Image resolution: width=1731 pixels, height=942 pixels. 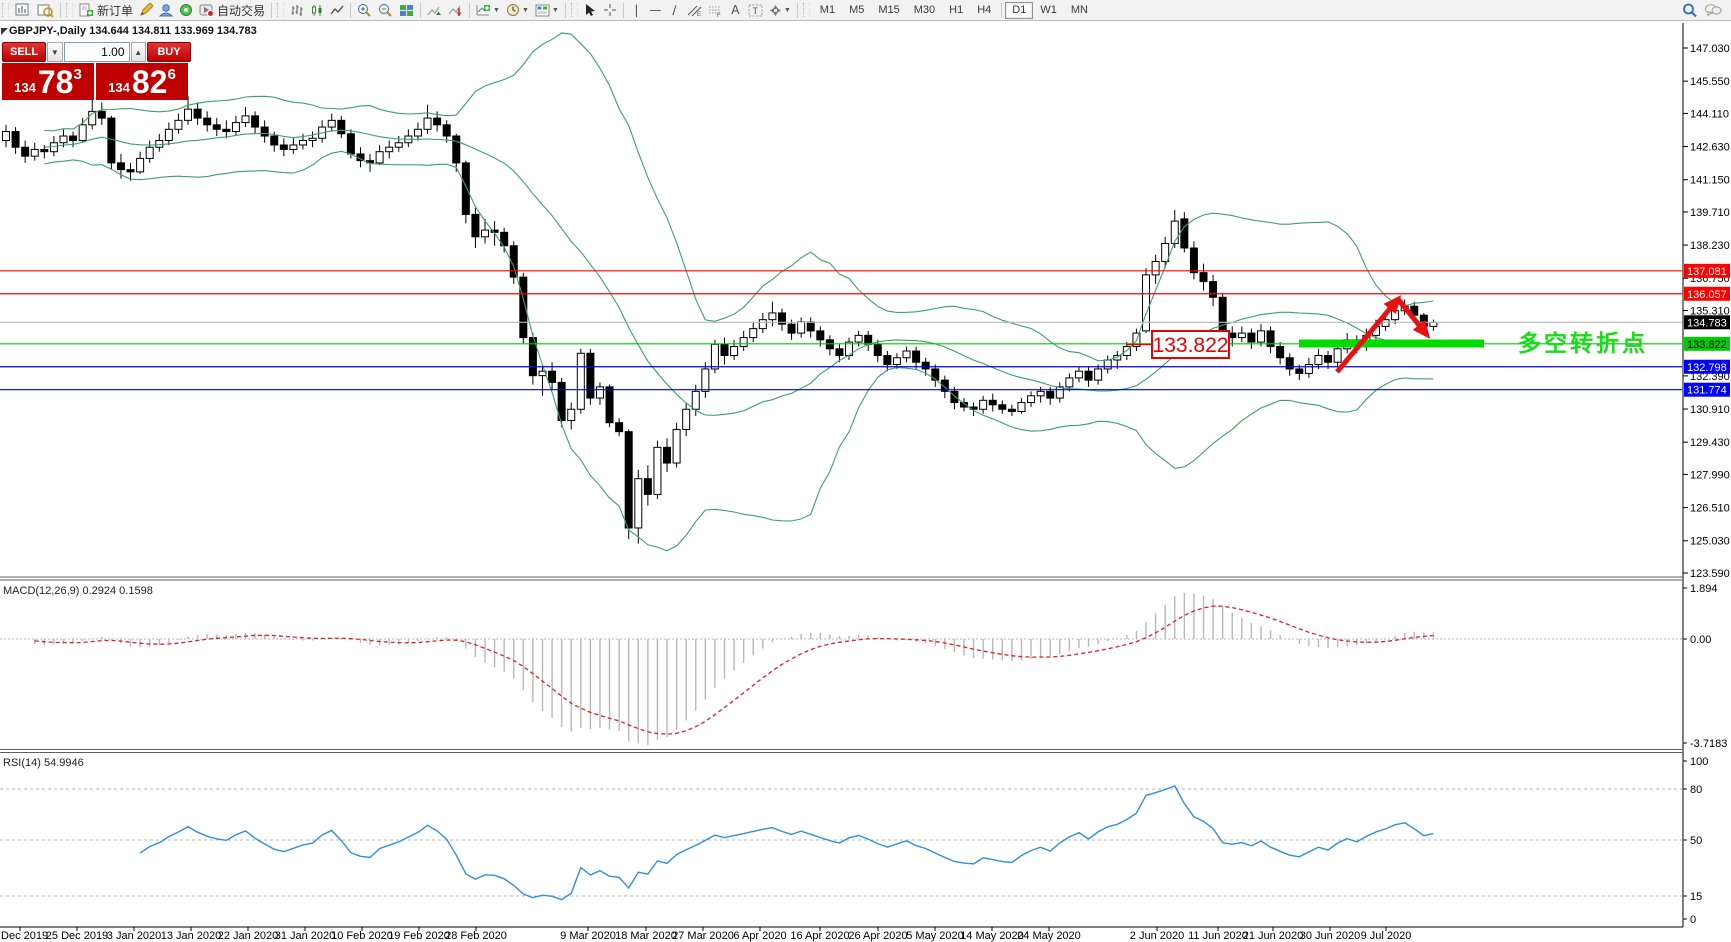 I want to click on fibonacci-tool-button: F, so click(x=715, y=10).